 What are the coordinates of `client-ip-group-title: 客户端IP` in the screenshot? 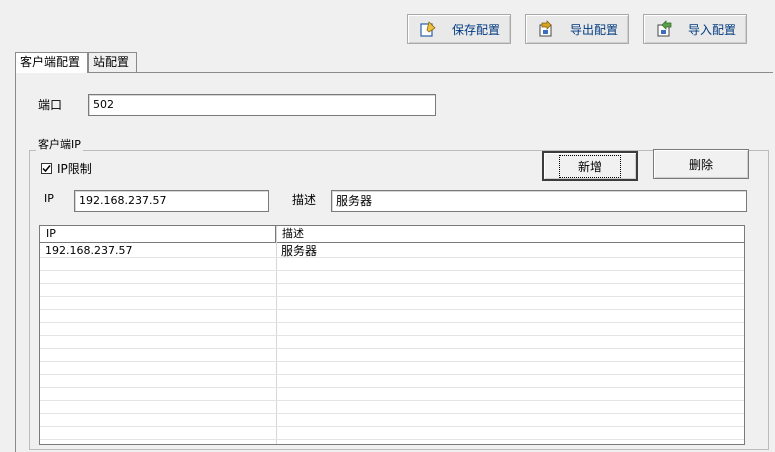 It's located at (59, 144).